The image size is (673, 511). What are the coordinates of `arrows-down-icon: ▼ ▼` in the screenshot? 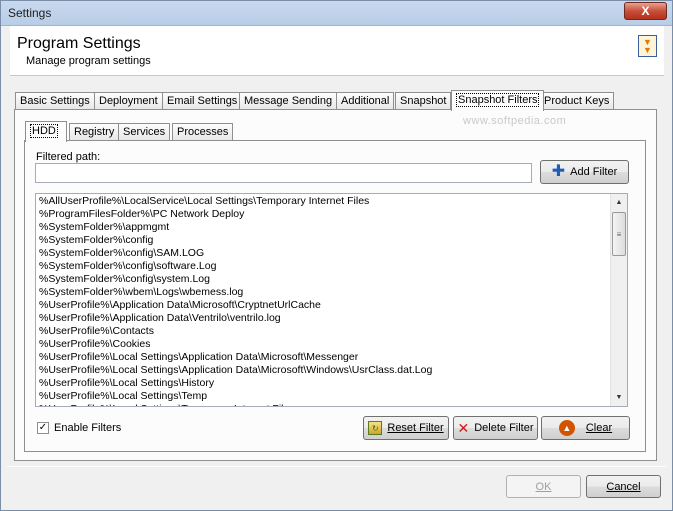 It's located at (647, 46).